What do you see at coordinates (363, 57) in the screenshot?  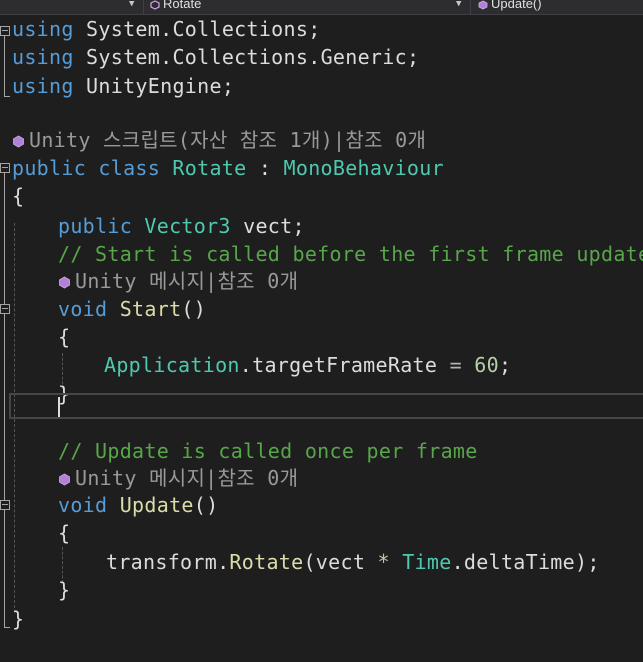 I see `namespace-token: Generic` at bounding box center [363, 57].